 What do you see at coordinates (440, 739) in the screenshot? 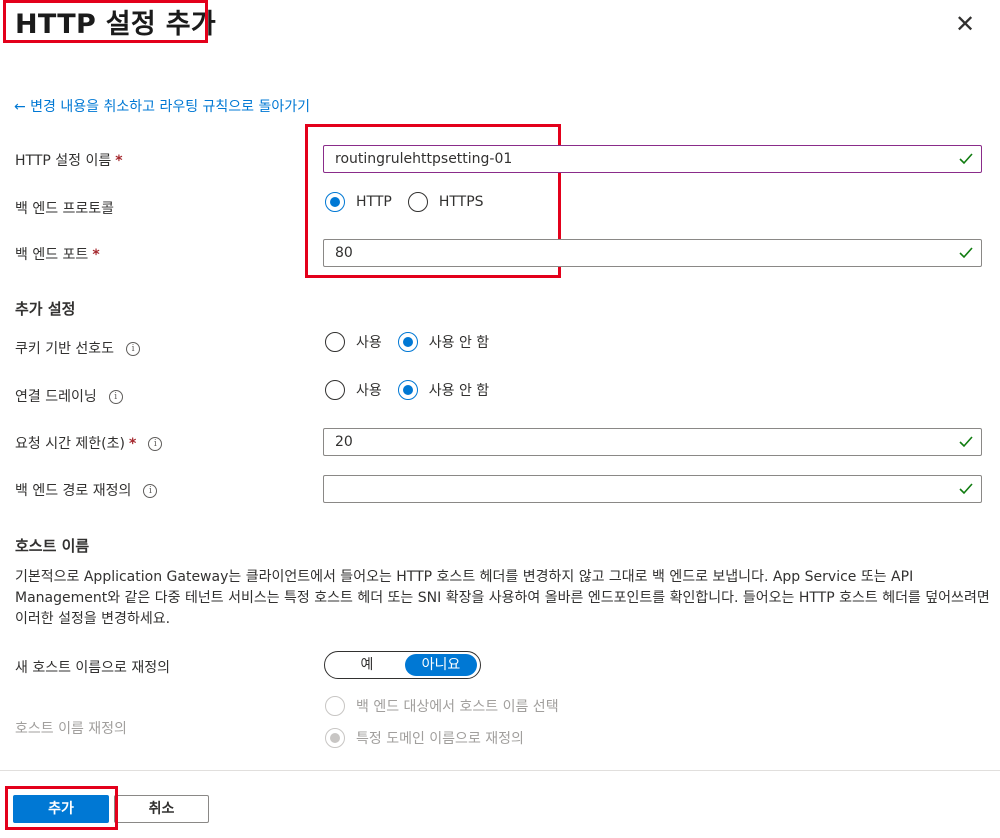
I see `radio-specific-domain-label: 특정 도메인 이름으로 재정의` at bounding box center [440, 739].